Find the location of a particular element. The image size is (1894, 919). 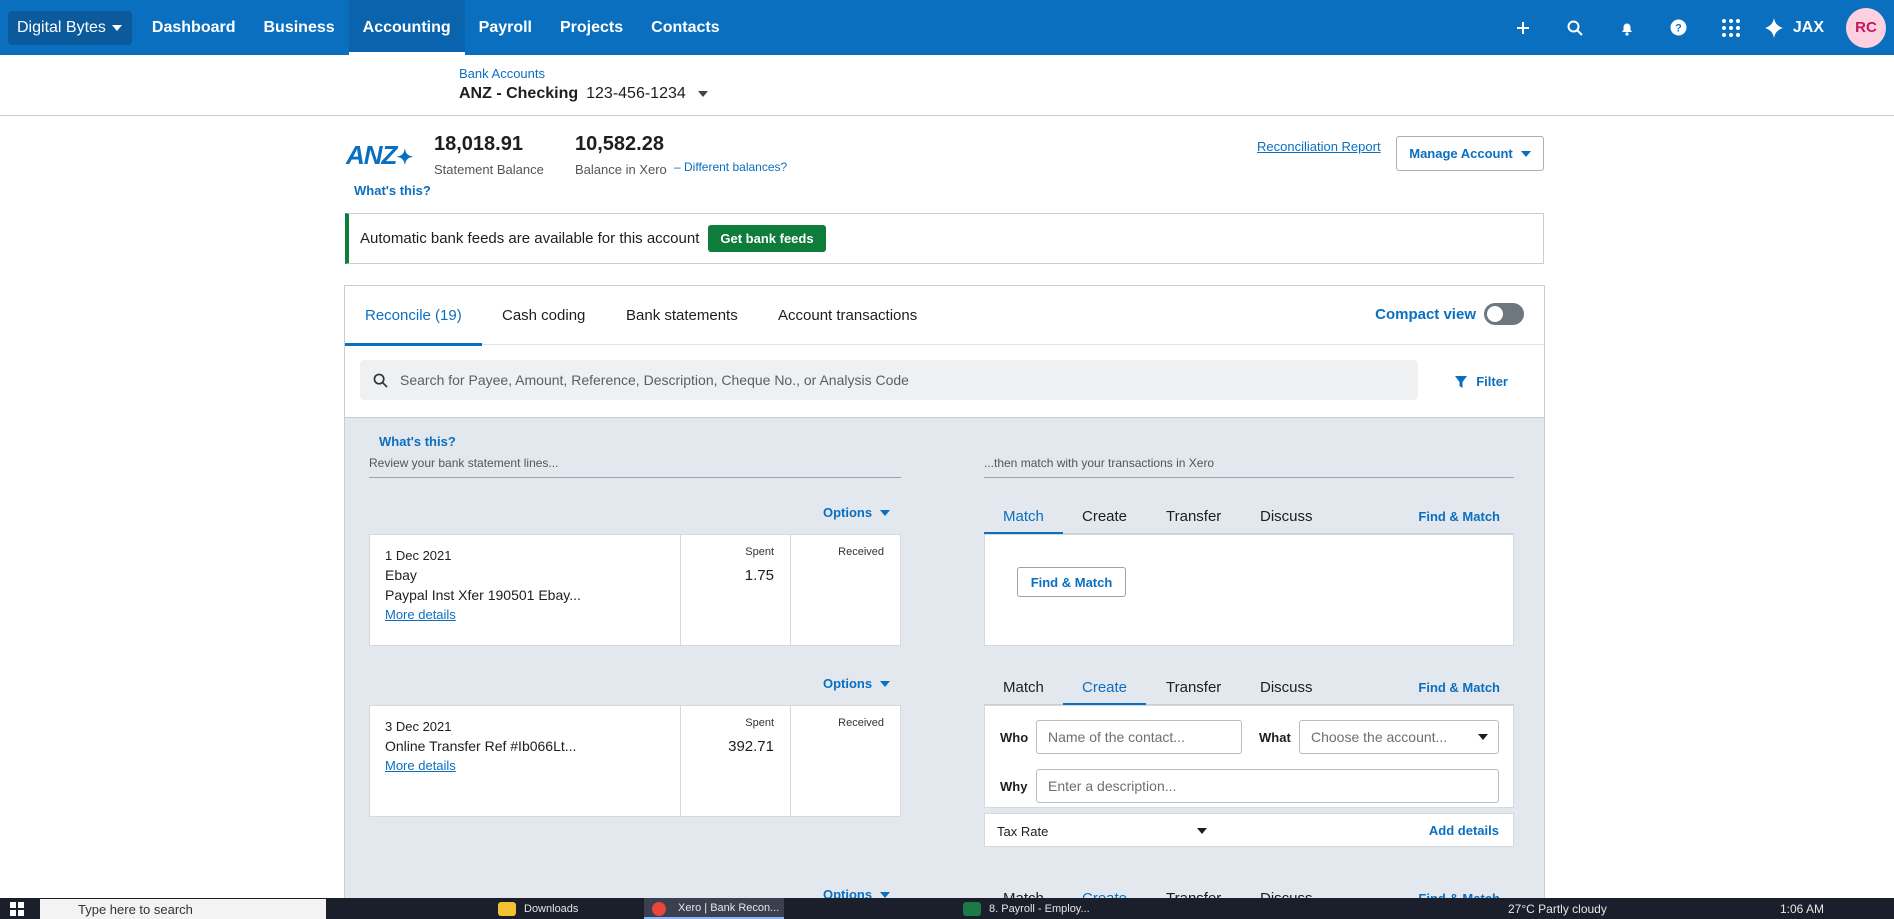

clock: 1:06 AM is located at coordinates (1802, 908).